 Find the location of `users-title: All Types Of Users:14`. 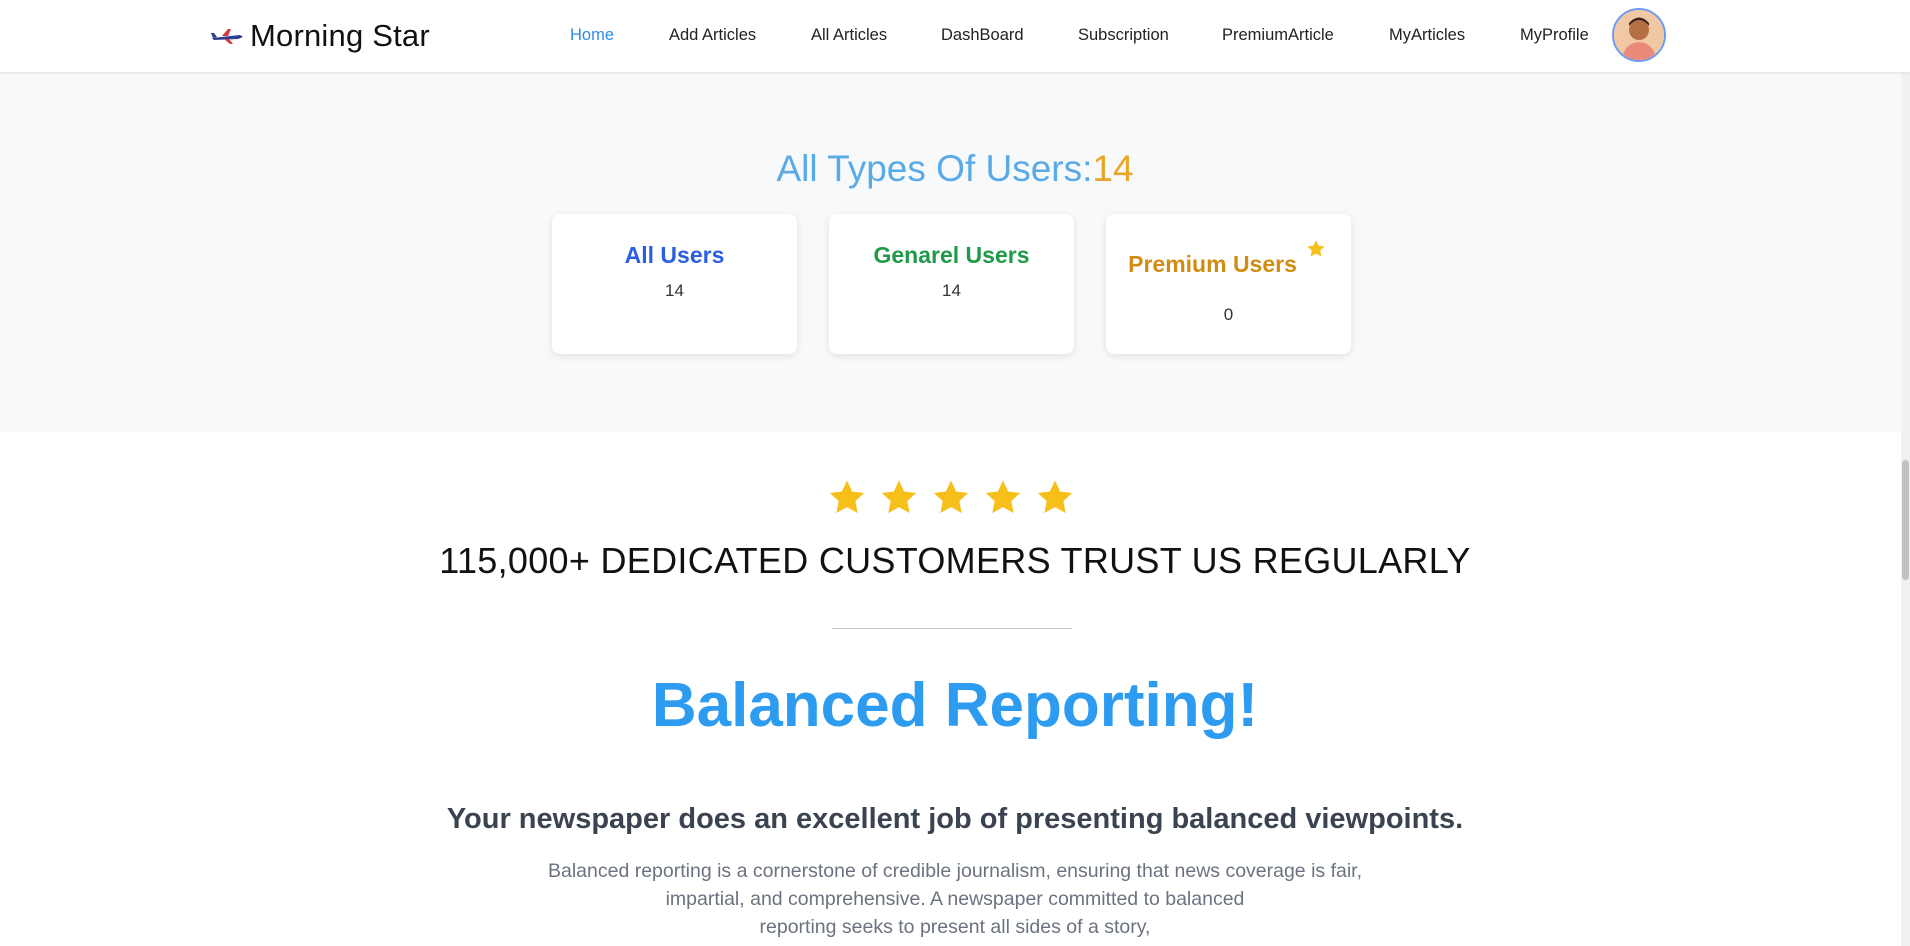

users-title: All Types Of Users:14 is located at coordinates (955, 169).